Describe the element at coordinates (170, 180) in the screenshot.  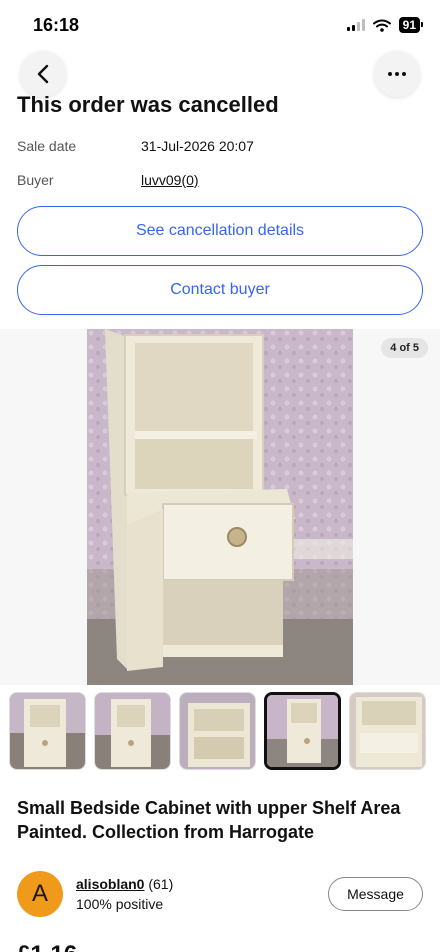
I see `buyer-link: luvv09(0)` at that location.